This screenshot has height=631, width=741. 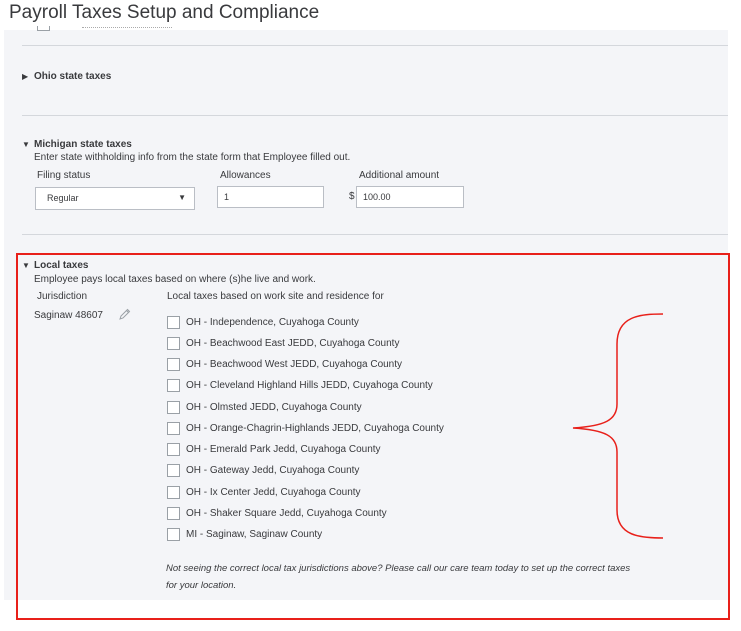 What do you see at coordinates (125, 316) in the screenshot?
I see `pencil-icon` at bounding box center [125, 316].